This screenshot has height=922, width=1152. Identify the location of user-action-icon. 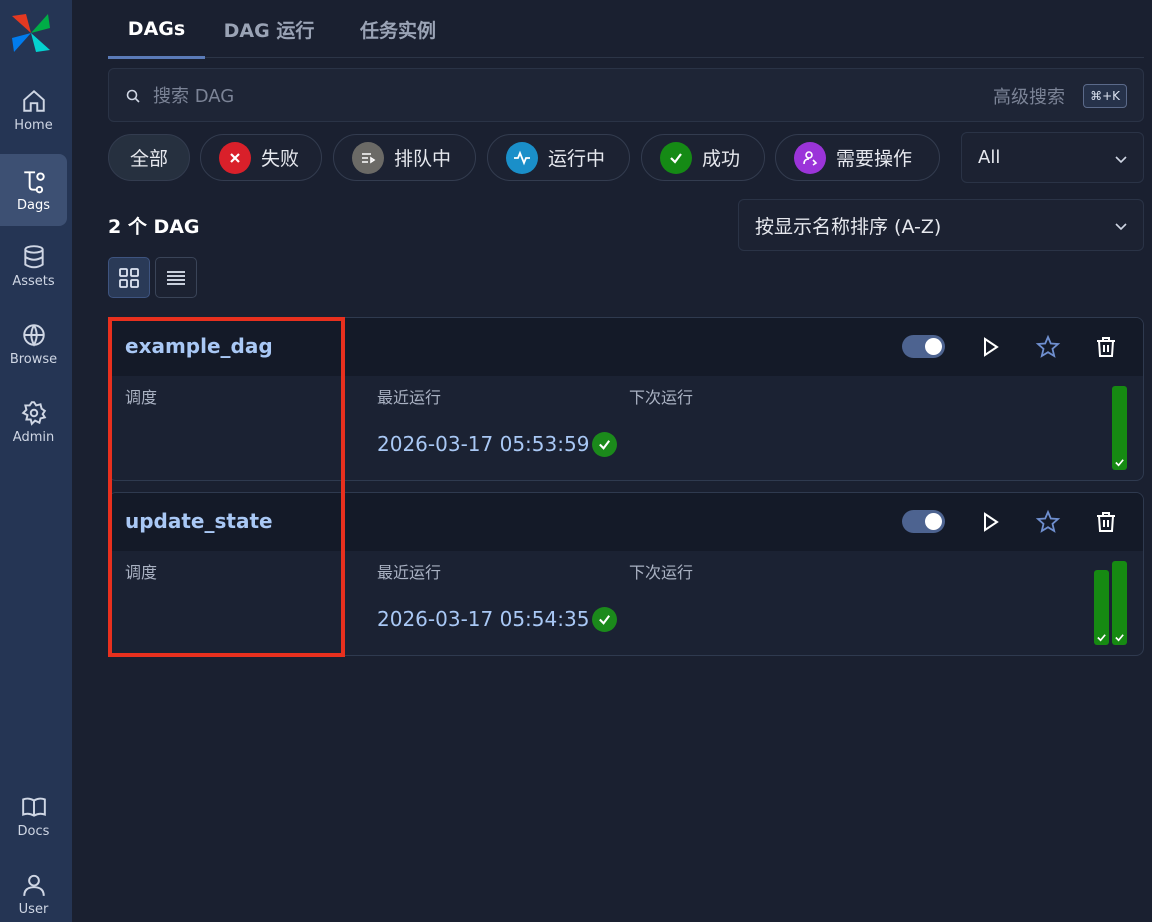
(810, 157).